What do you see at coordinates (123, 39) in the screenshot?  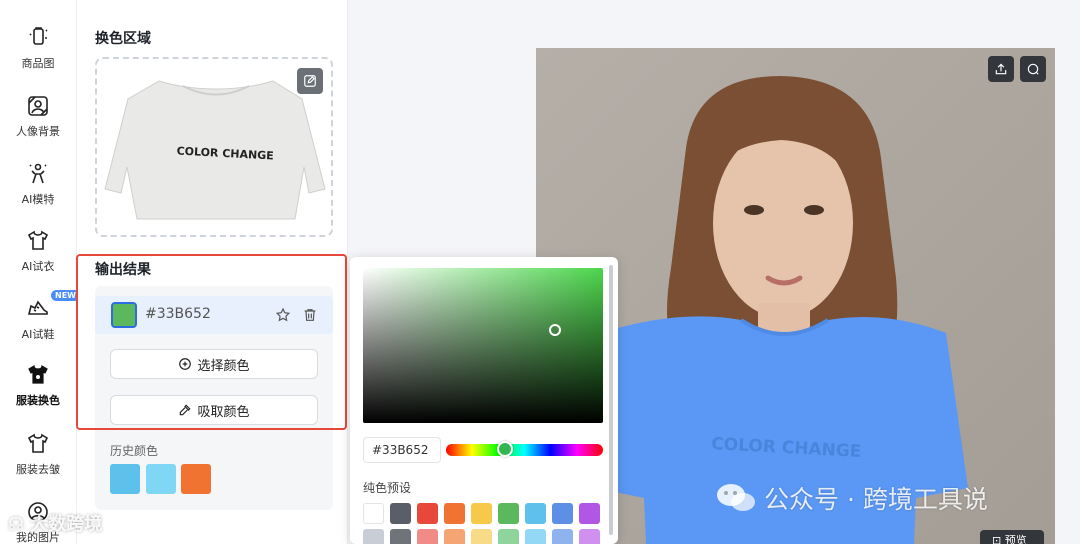 I see `recolor-area-title: 换色区域` at bounding box center [123, 39].